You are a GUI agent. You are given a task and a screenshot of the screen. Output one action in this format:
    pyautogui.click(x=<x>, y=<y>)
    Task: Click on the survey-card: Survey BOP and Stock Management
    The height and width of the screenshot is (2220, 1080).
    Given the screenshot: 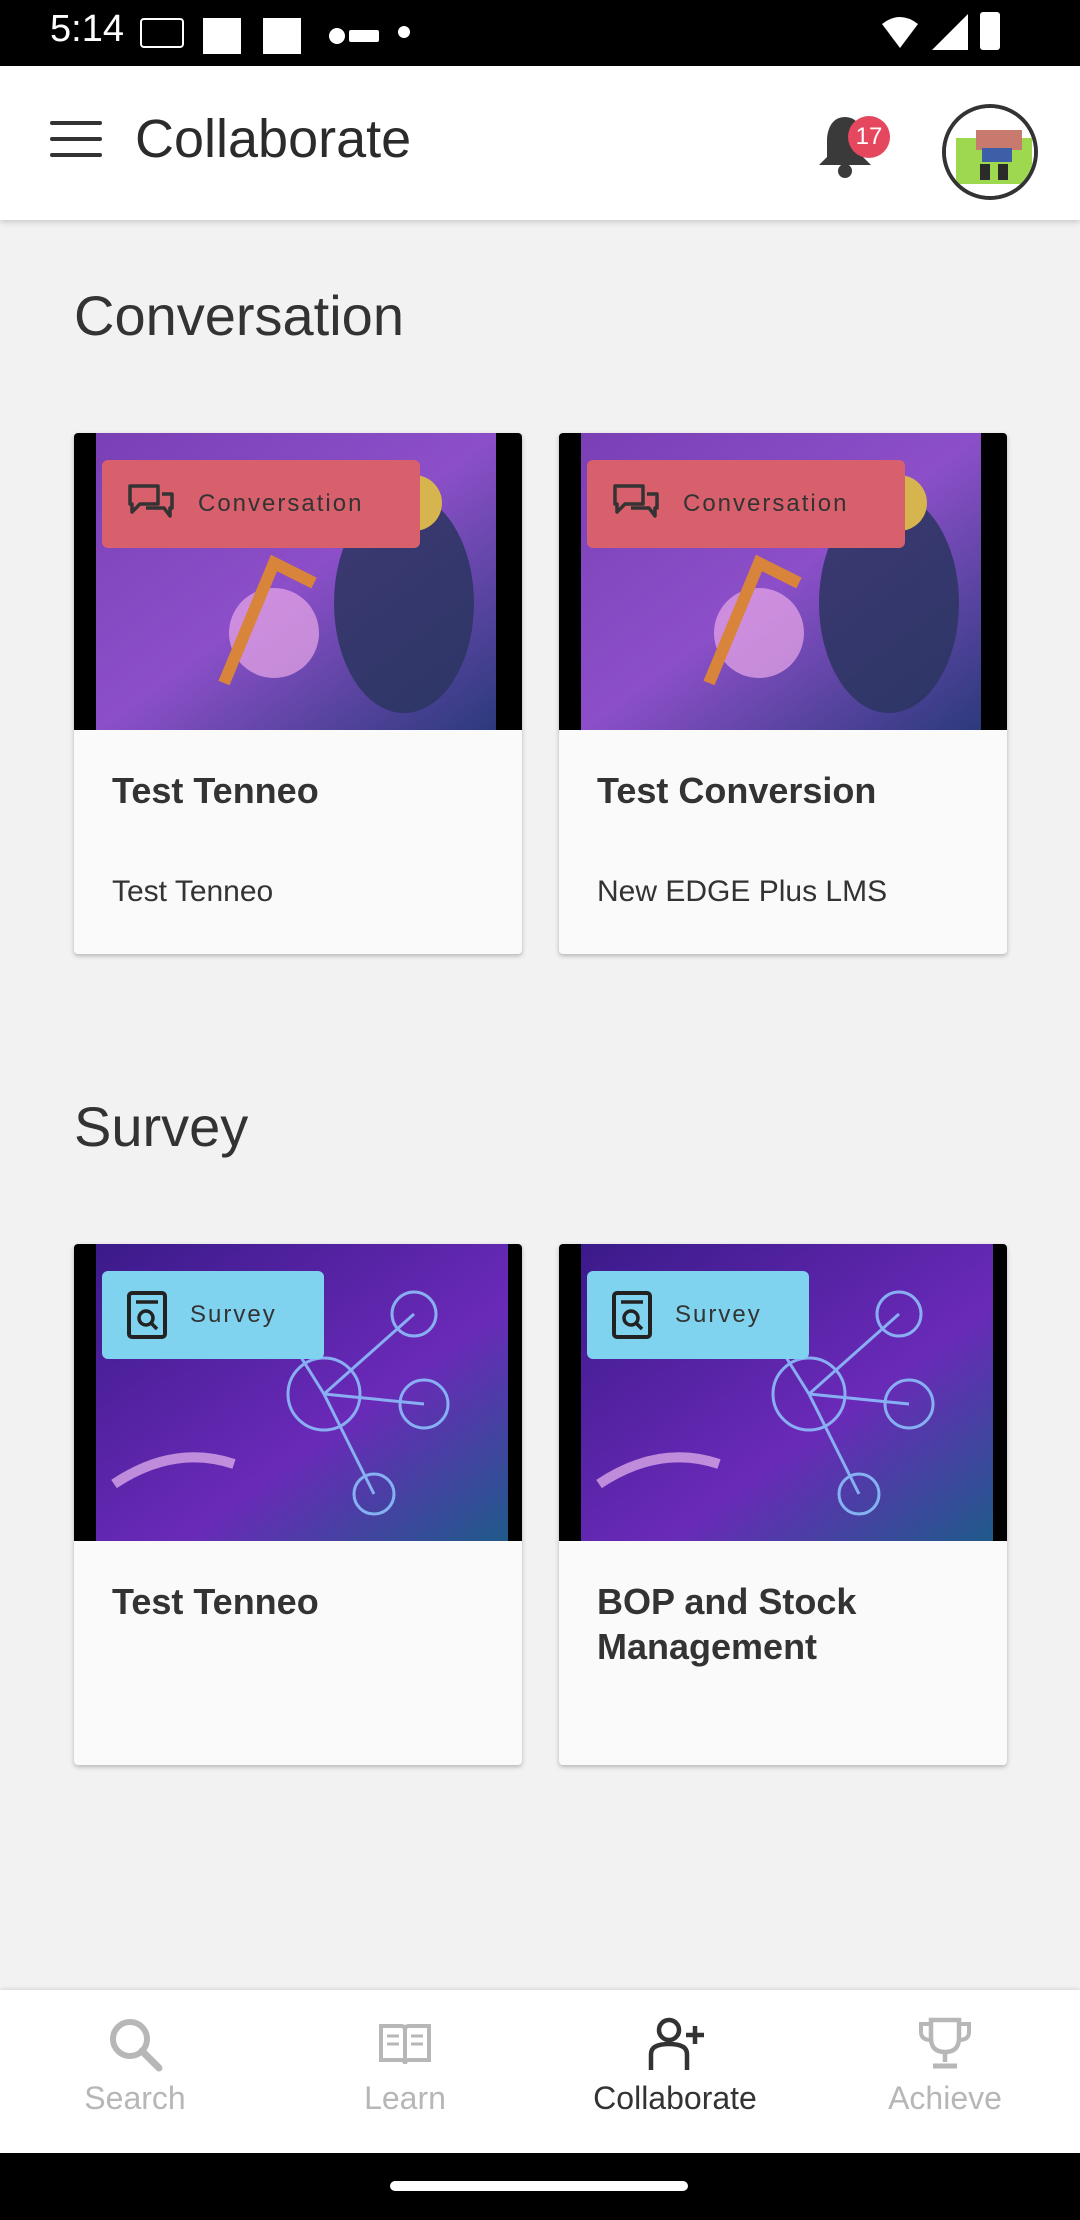 What is the action you would take?
    pyautogui.click(x=783, y=1504)
    